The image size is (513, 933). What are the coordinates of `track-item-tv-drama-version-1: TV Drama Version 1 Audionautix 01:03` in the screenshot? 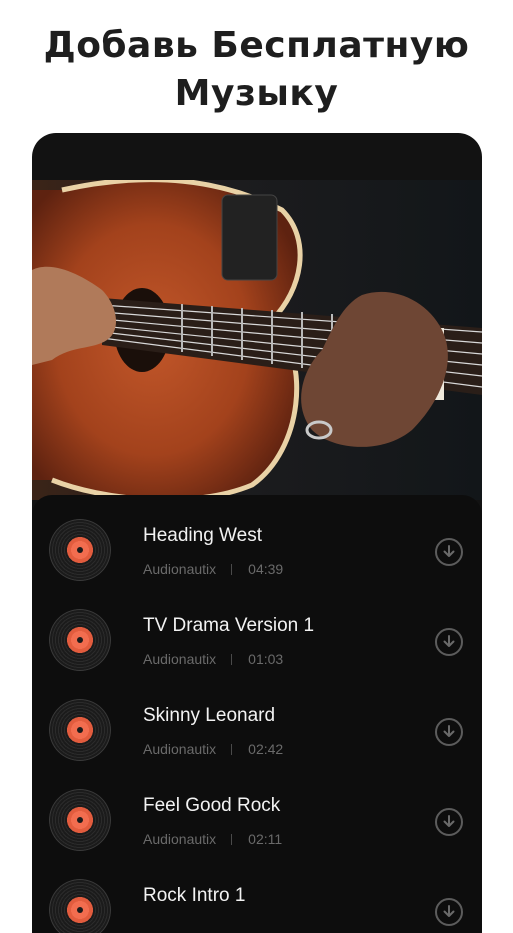 It's located at (257, 630).